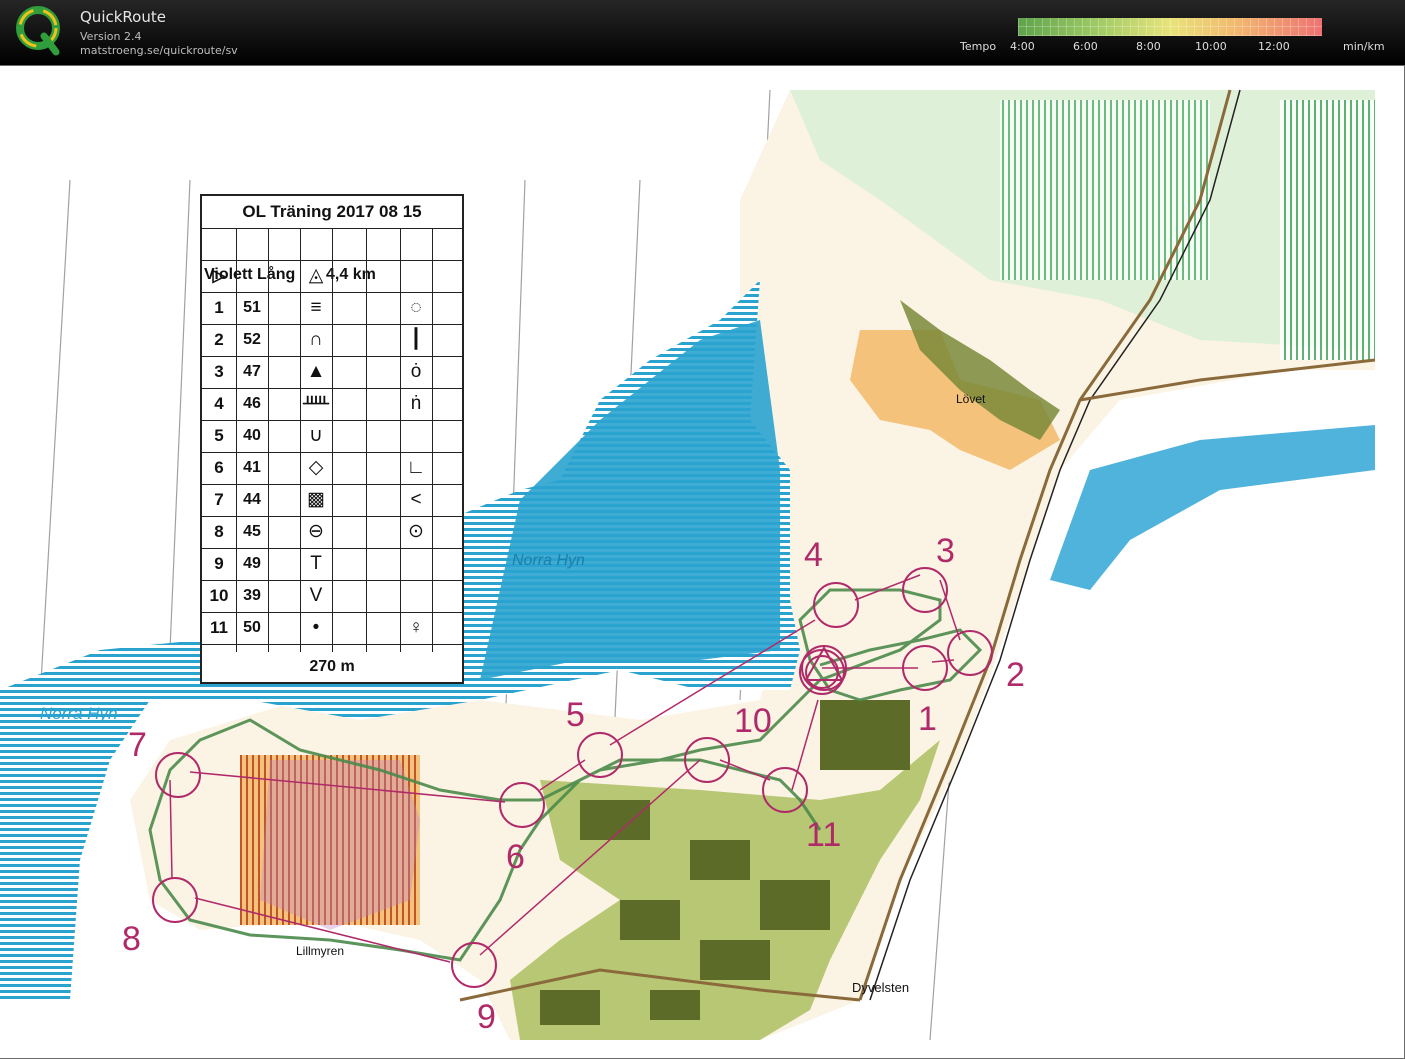  Describe the element at coordinates (1327, 230) in the screenshot. I see `marsh-east` at that location.